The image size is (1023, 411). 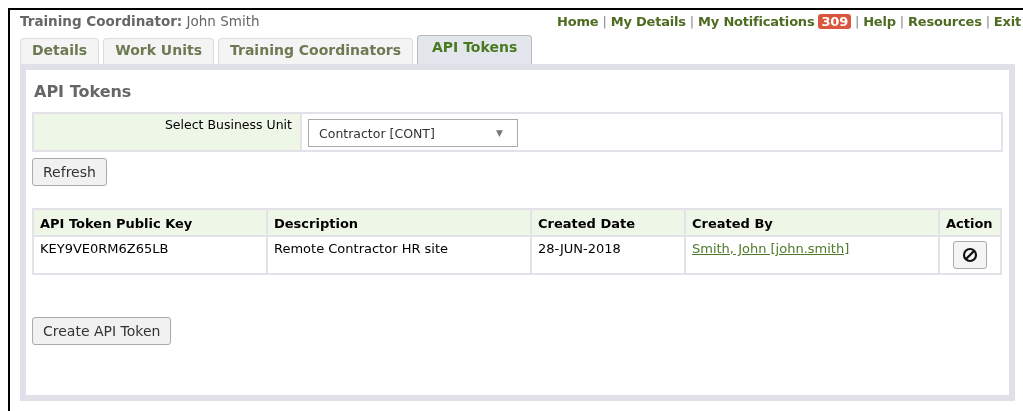 What do you see at coordinates (499, 133) in the screenshot?
I see `caret-icon: ▼` at bounding box center [499, 133].